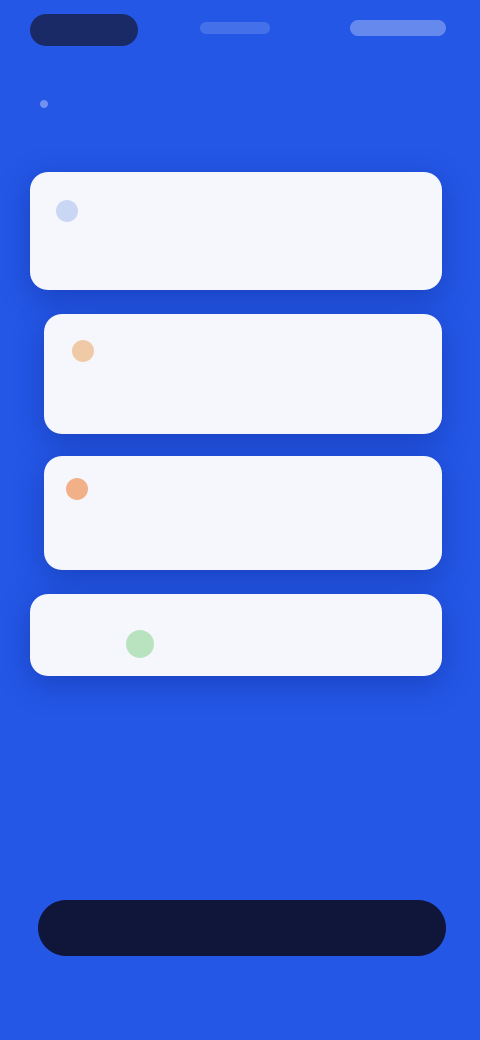 The image size is (480, 1040). What do you see at coordinates (67, 211) in the screenshot?
I see `shield-icon` at bounding box center [67, 211].